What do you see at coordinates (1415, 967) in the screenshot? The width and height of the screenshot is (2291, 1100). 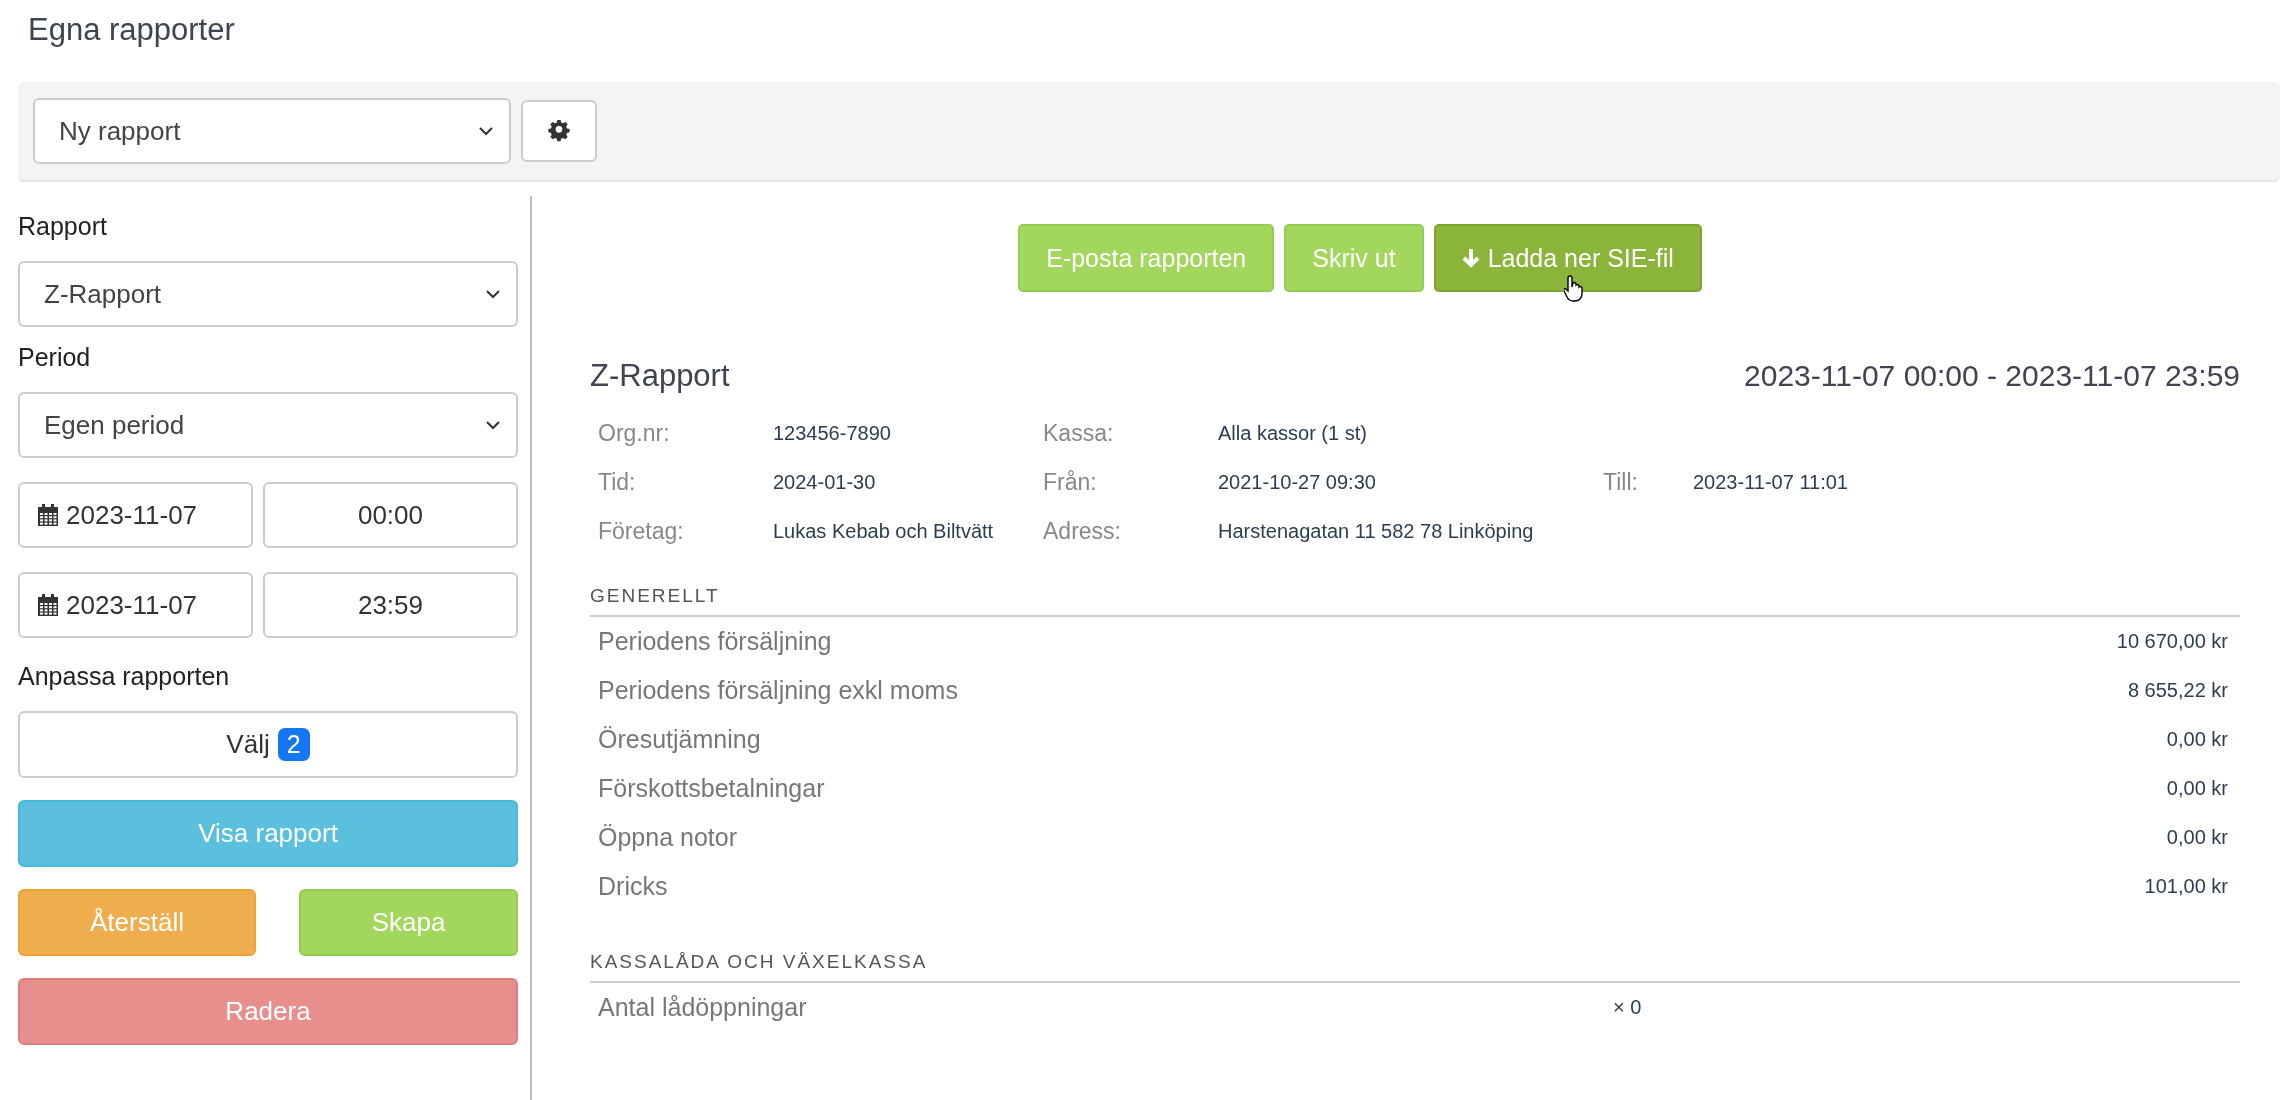 I see `section-title: KASSALÅDA OCH VÄXELKASSA` at bounding box center [1415, 967].